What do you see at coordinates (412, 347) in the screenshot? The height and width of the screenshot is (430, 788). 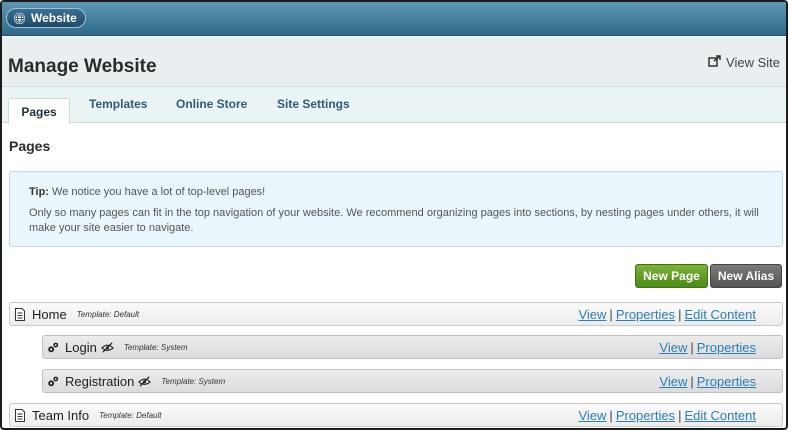 I see `page-row-login: Login Template: System View | Properties` at bounding box center [412, 347].